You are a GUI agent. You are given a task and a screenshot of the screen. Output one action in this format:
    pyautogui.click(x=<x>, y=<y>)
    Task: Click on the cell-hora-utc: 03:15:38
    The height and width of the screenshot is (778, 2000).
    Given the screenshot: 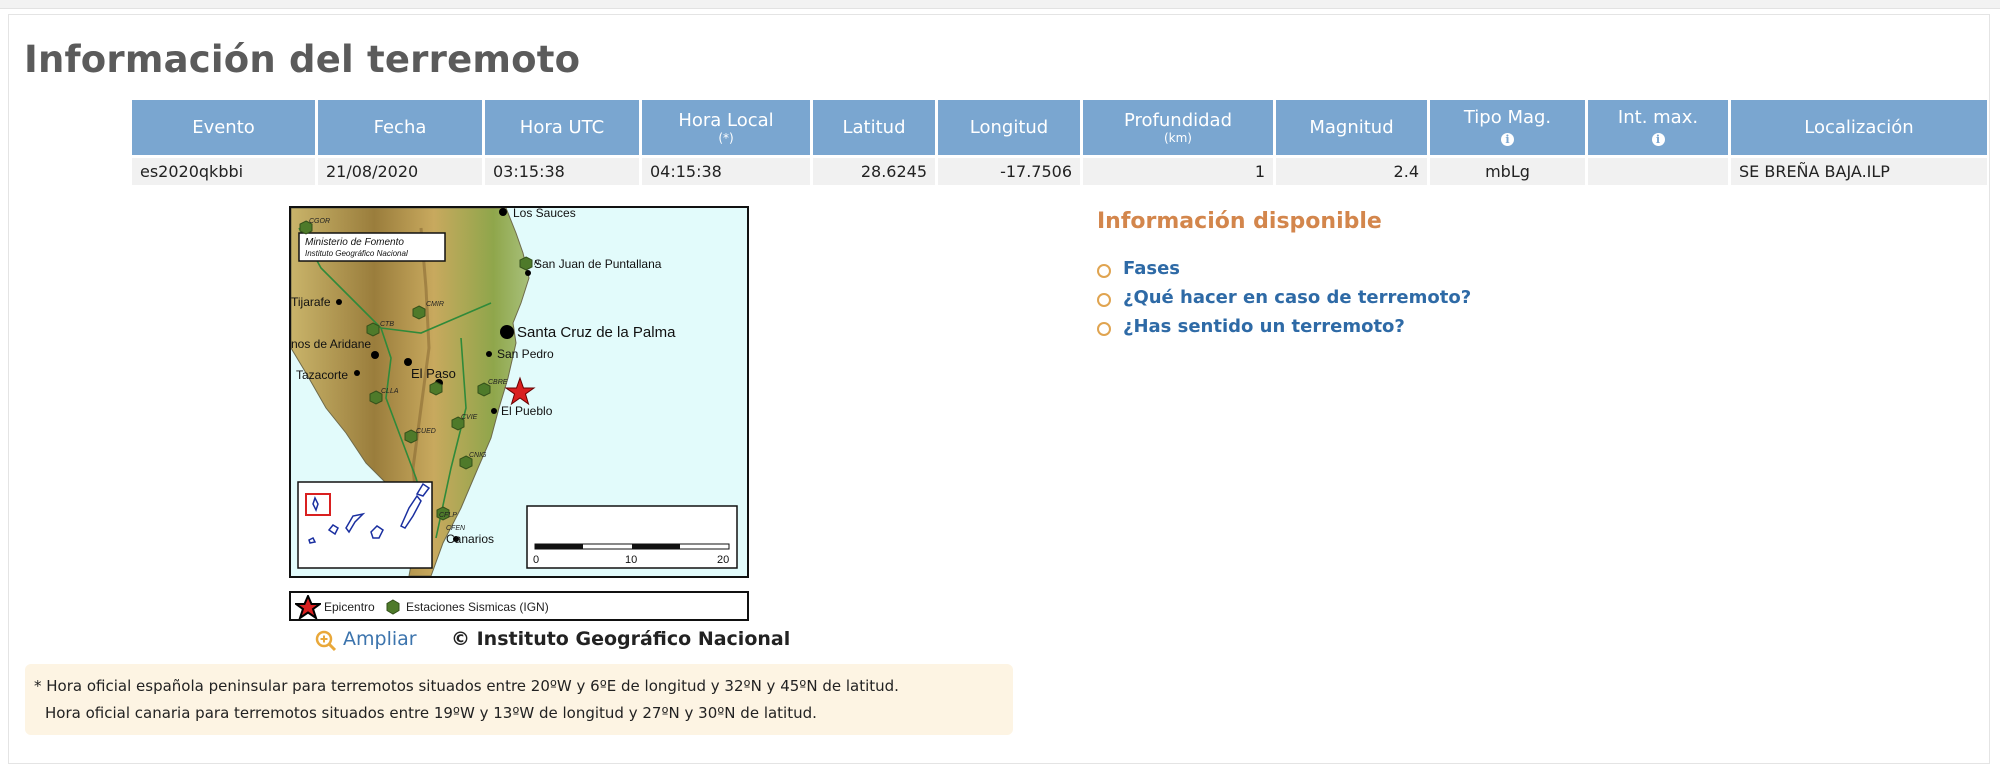 What is the action you would take?
    pyautogui.click(x=562, y=170)
    